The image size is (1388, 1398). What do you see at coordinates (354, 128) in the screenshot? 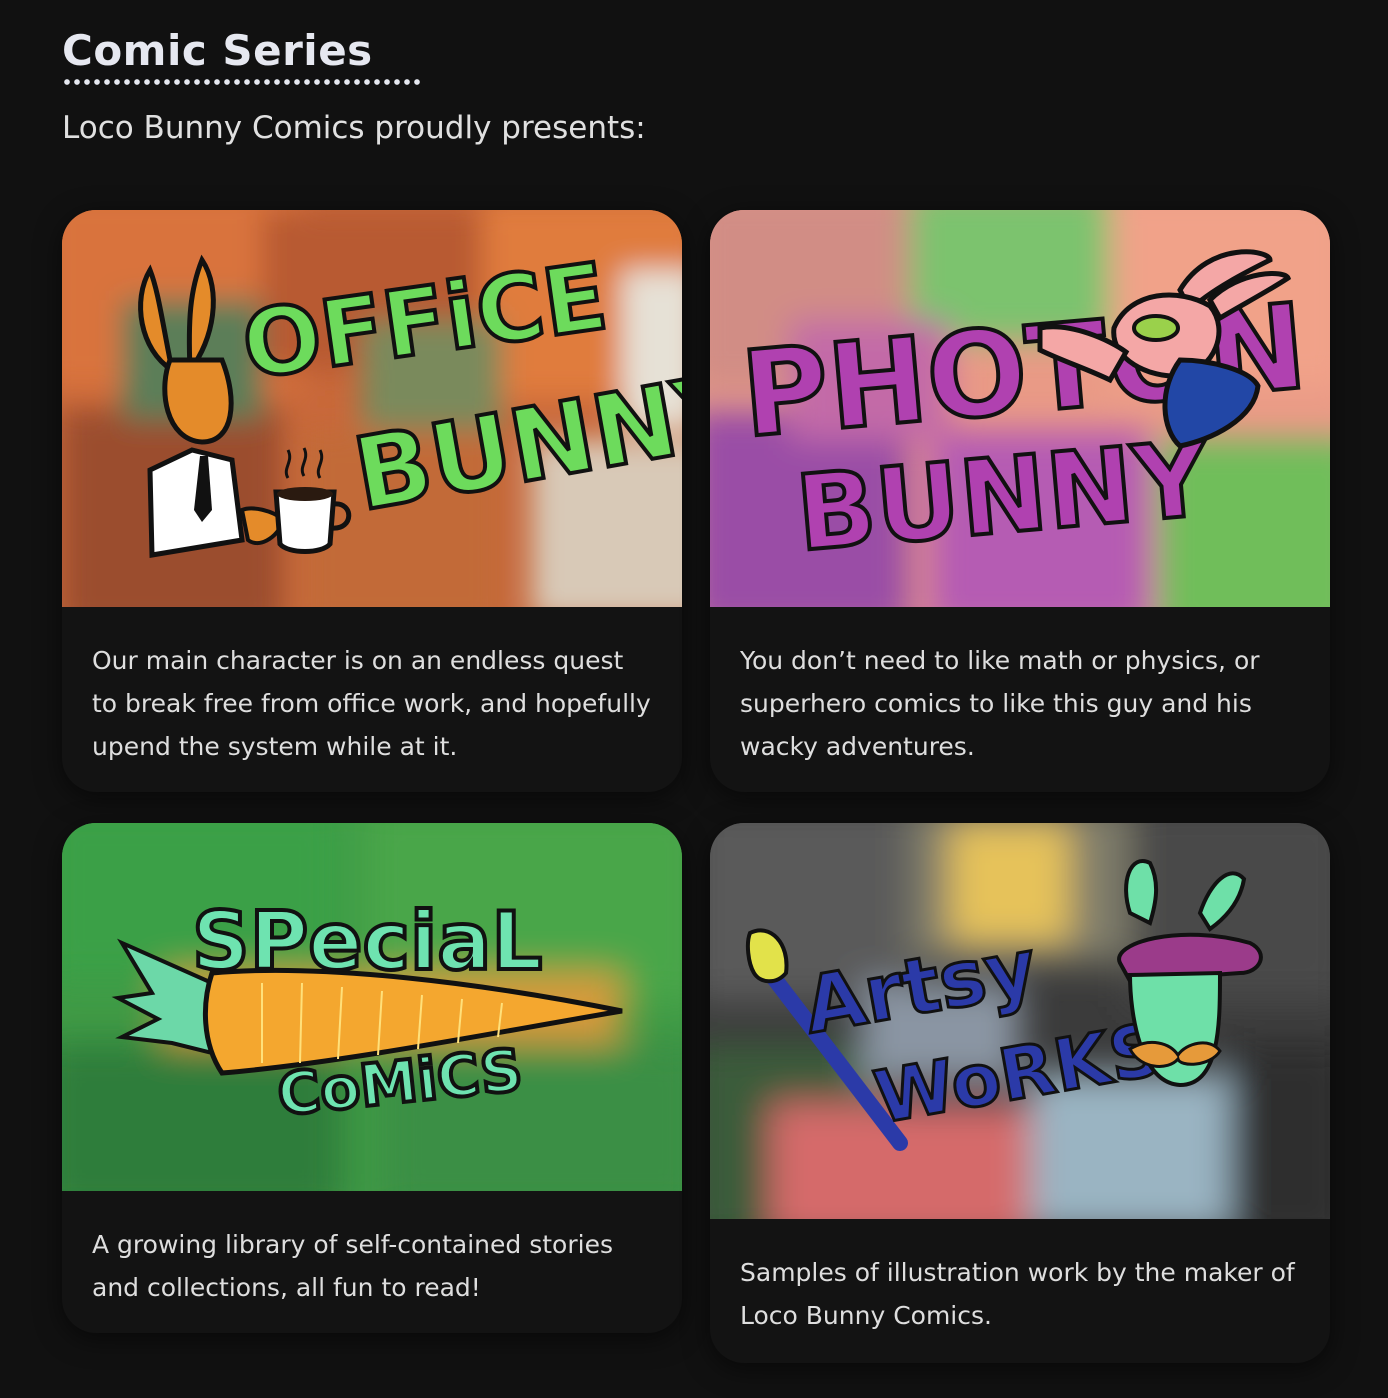
I see `intro-text: Loco Bunny Comics proudly presents:` at bounding box center [354, 128].